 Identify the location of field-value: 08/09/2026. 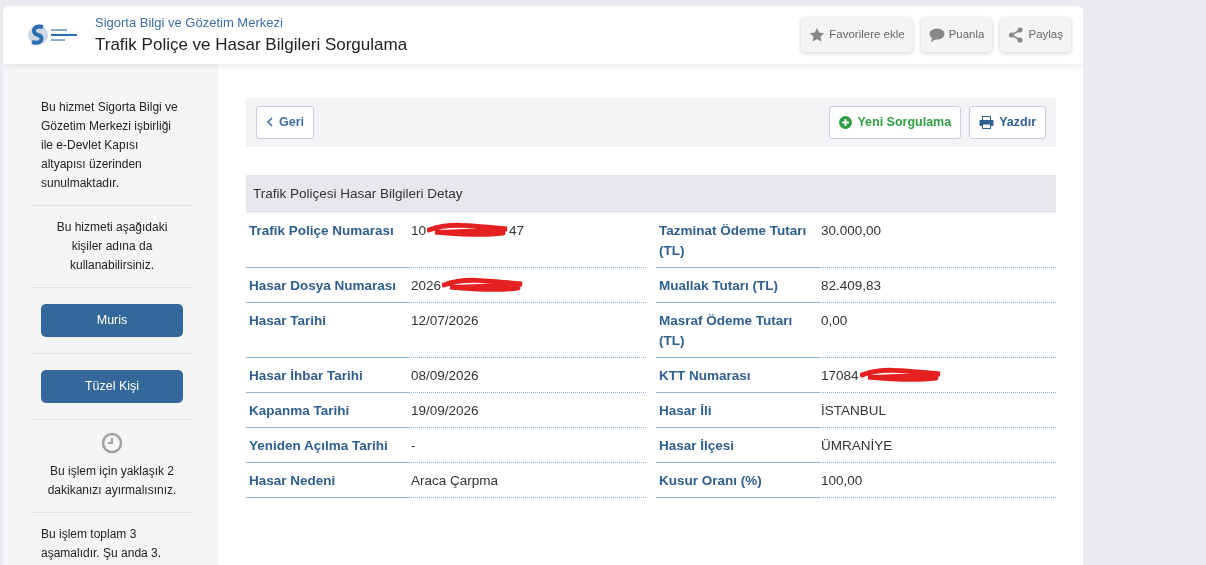
(445, 376).